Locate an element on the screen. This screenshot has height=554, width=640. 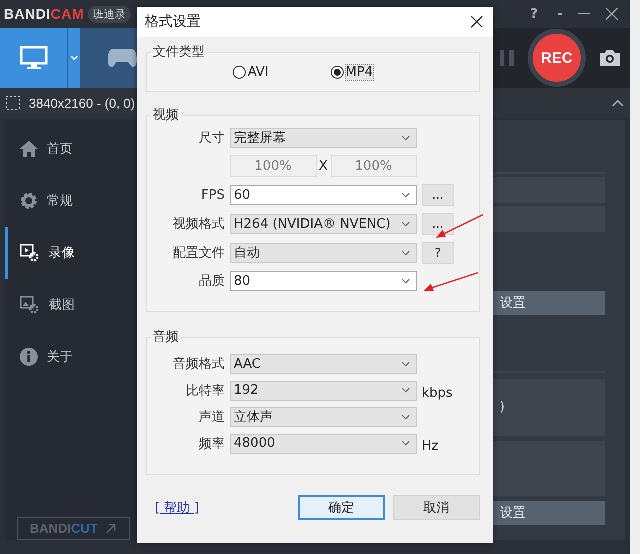
monitor-icon is located at coordinates (34, 58).